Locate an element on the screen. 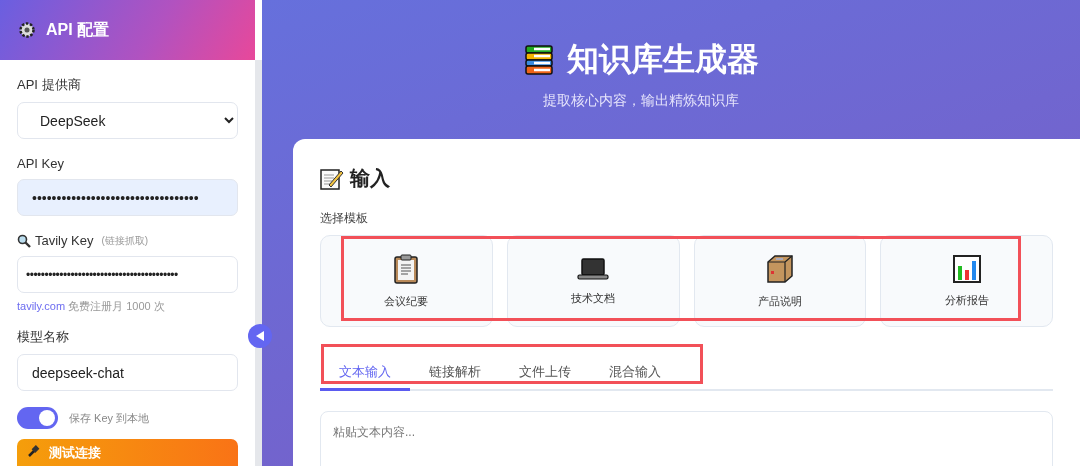  api-key-field: •••••••••••••••••••••••••••••••••• is located at coordinates (127, 197).